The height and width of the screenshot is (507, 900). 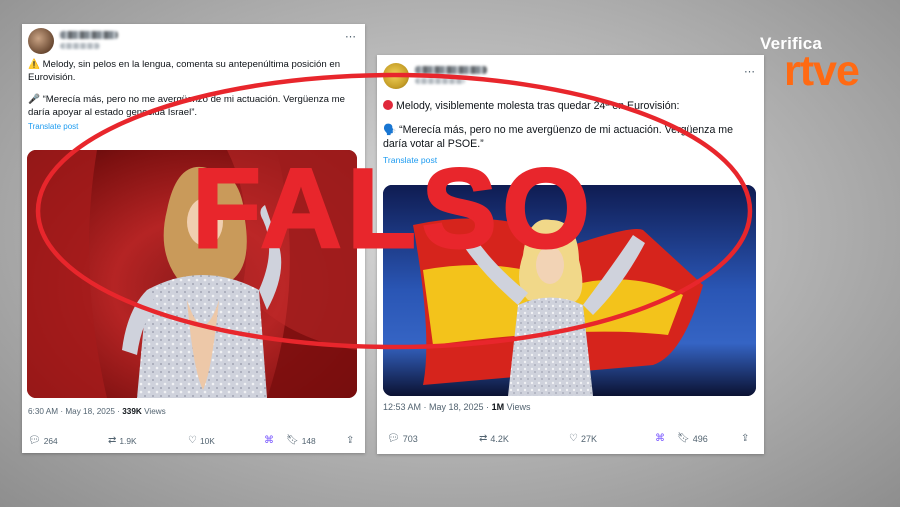 I want to click on reply-button: 💬︎ 703, so click(x=402, y=438).